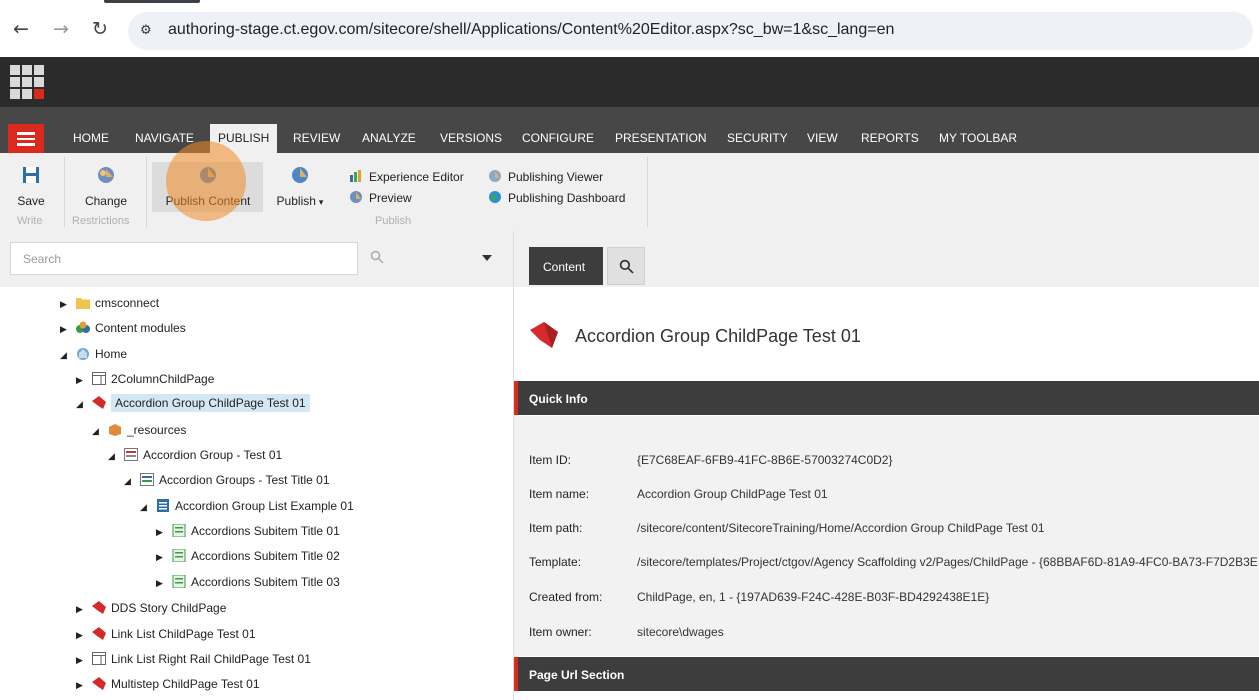 The width and height of the screenshot is (1259, 700). I want to click on quick-info-section-header: Quick Info, so click(886, 398).